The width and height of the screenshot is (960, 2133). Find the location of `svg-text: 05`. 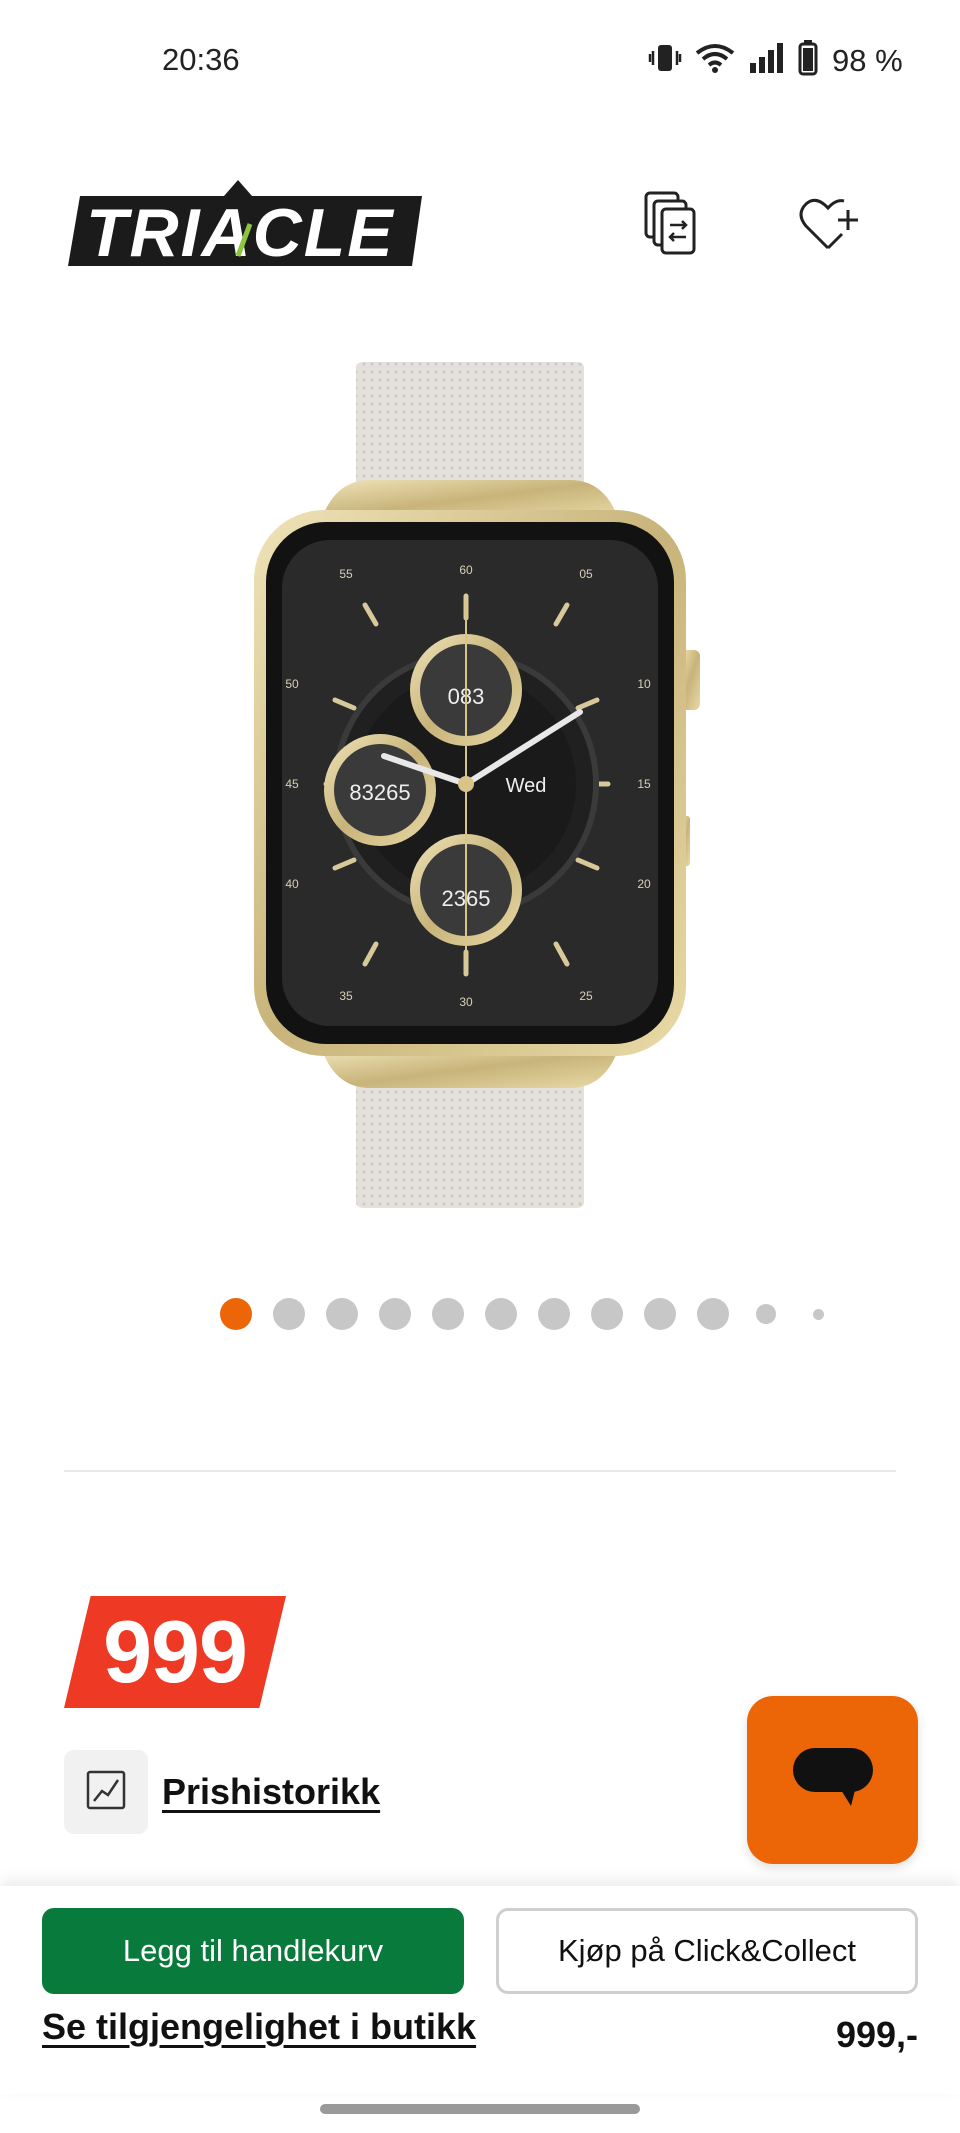

svg-text: 05 is located at coordinates (586, 574).